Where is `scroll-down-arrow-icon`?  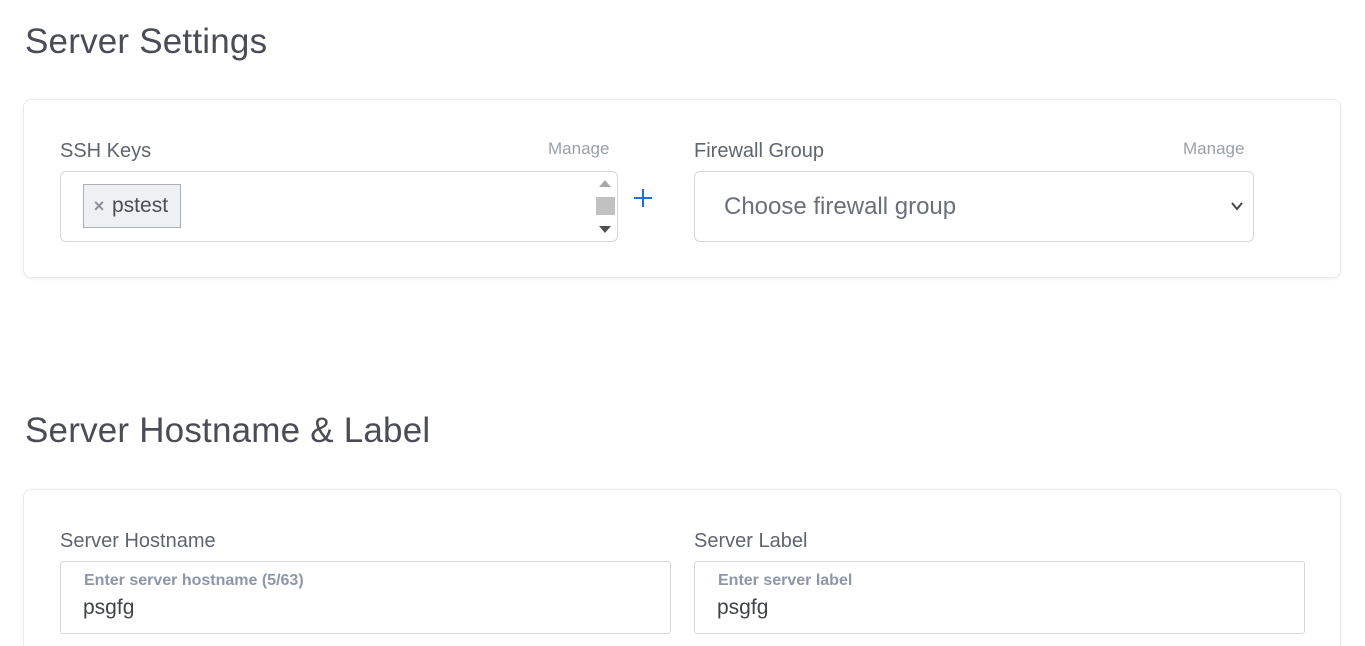 scroll-down-arrow-icon is located at coordinates (605, 229).